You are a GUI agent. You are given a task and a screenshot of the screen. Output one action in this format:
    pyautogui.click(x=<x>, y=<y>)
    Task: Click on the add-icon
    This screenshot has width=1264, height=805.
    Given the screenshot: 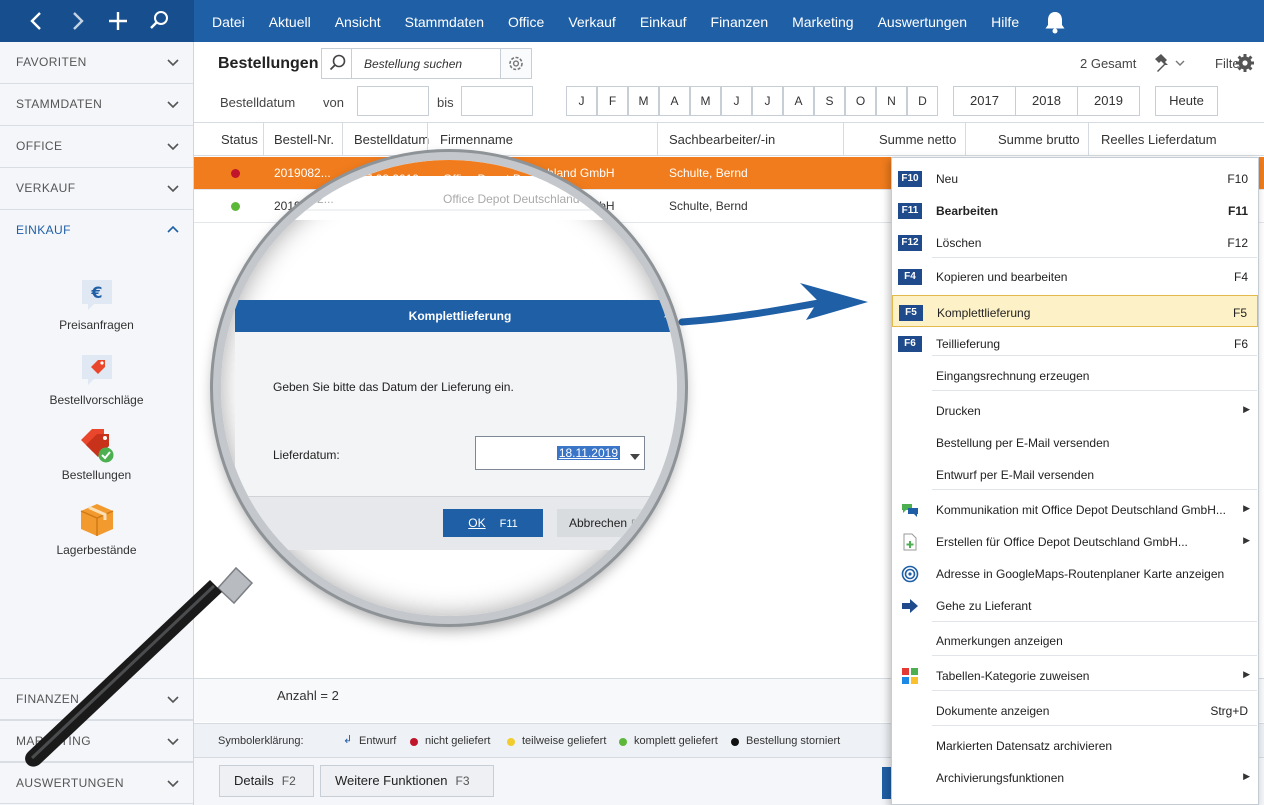 What is the action you would take?
    pyautogui.click(x=118, y=21)
    